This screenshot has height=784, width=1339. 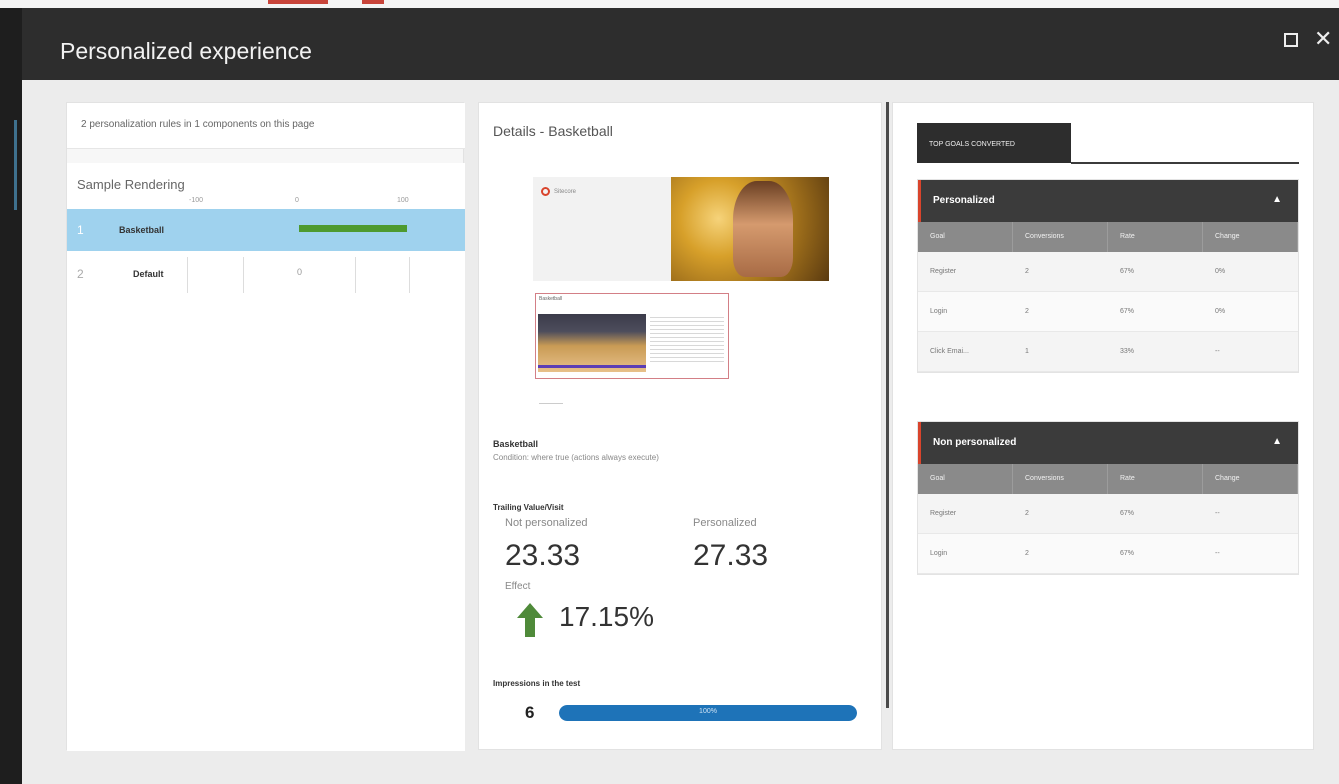 I want to click on impressions-percent: 100%, so click(x=708, y=711).